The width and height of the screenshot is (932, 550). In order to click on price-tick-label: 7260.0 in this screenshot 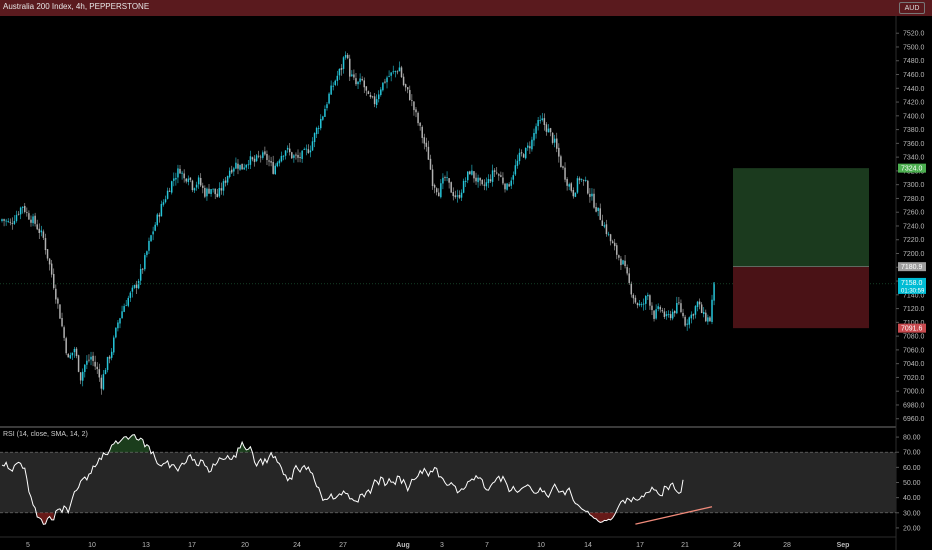, I will do `click(914, 213)`.